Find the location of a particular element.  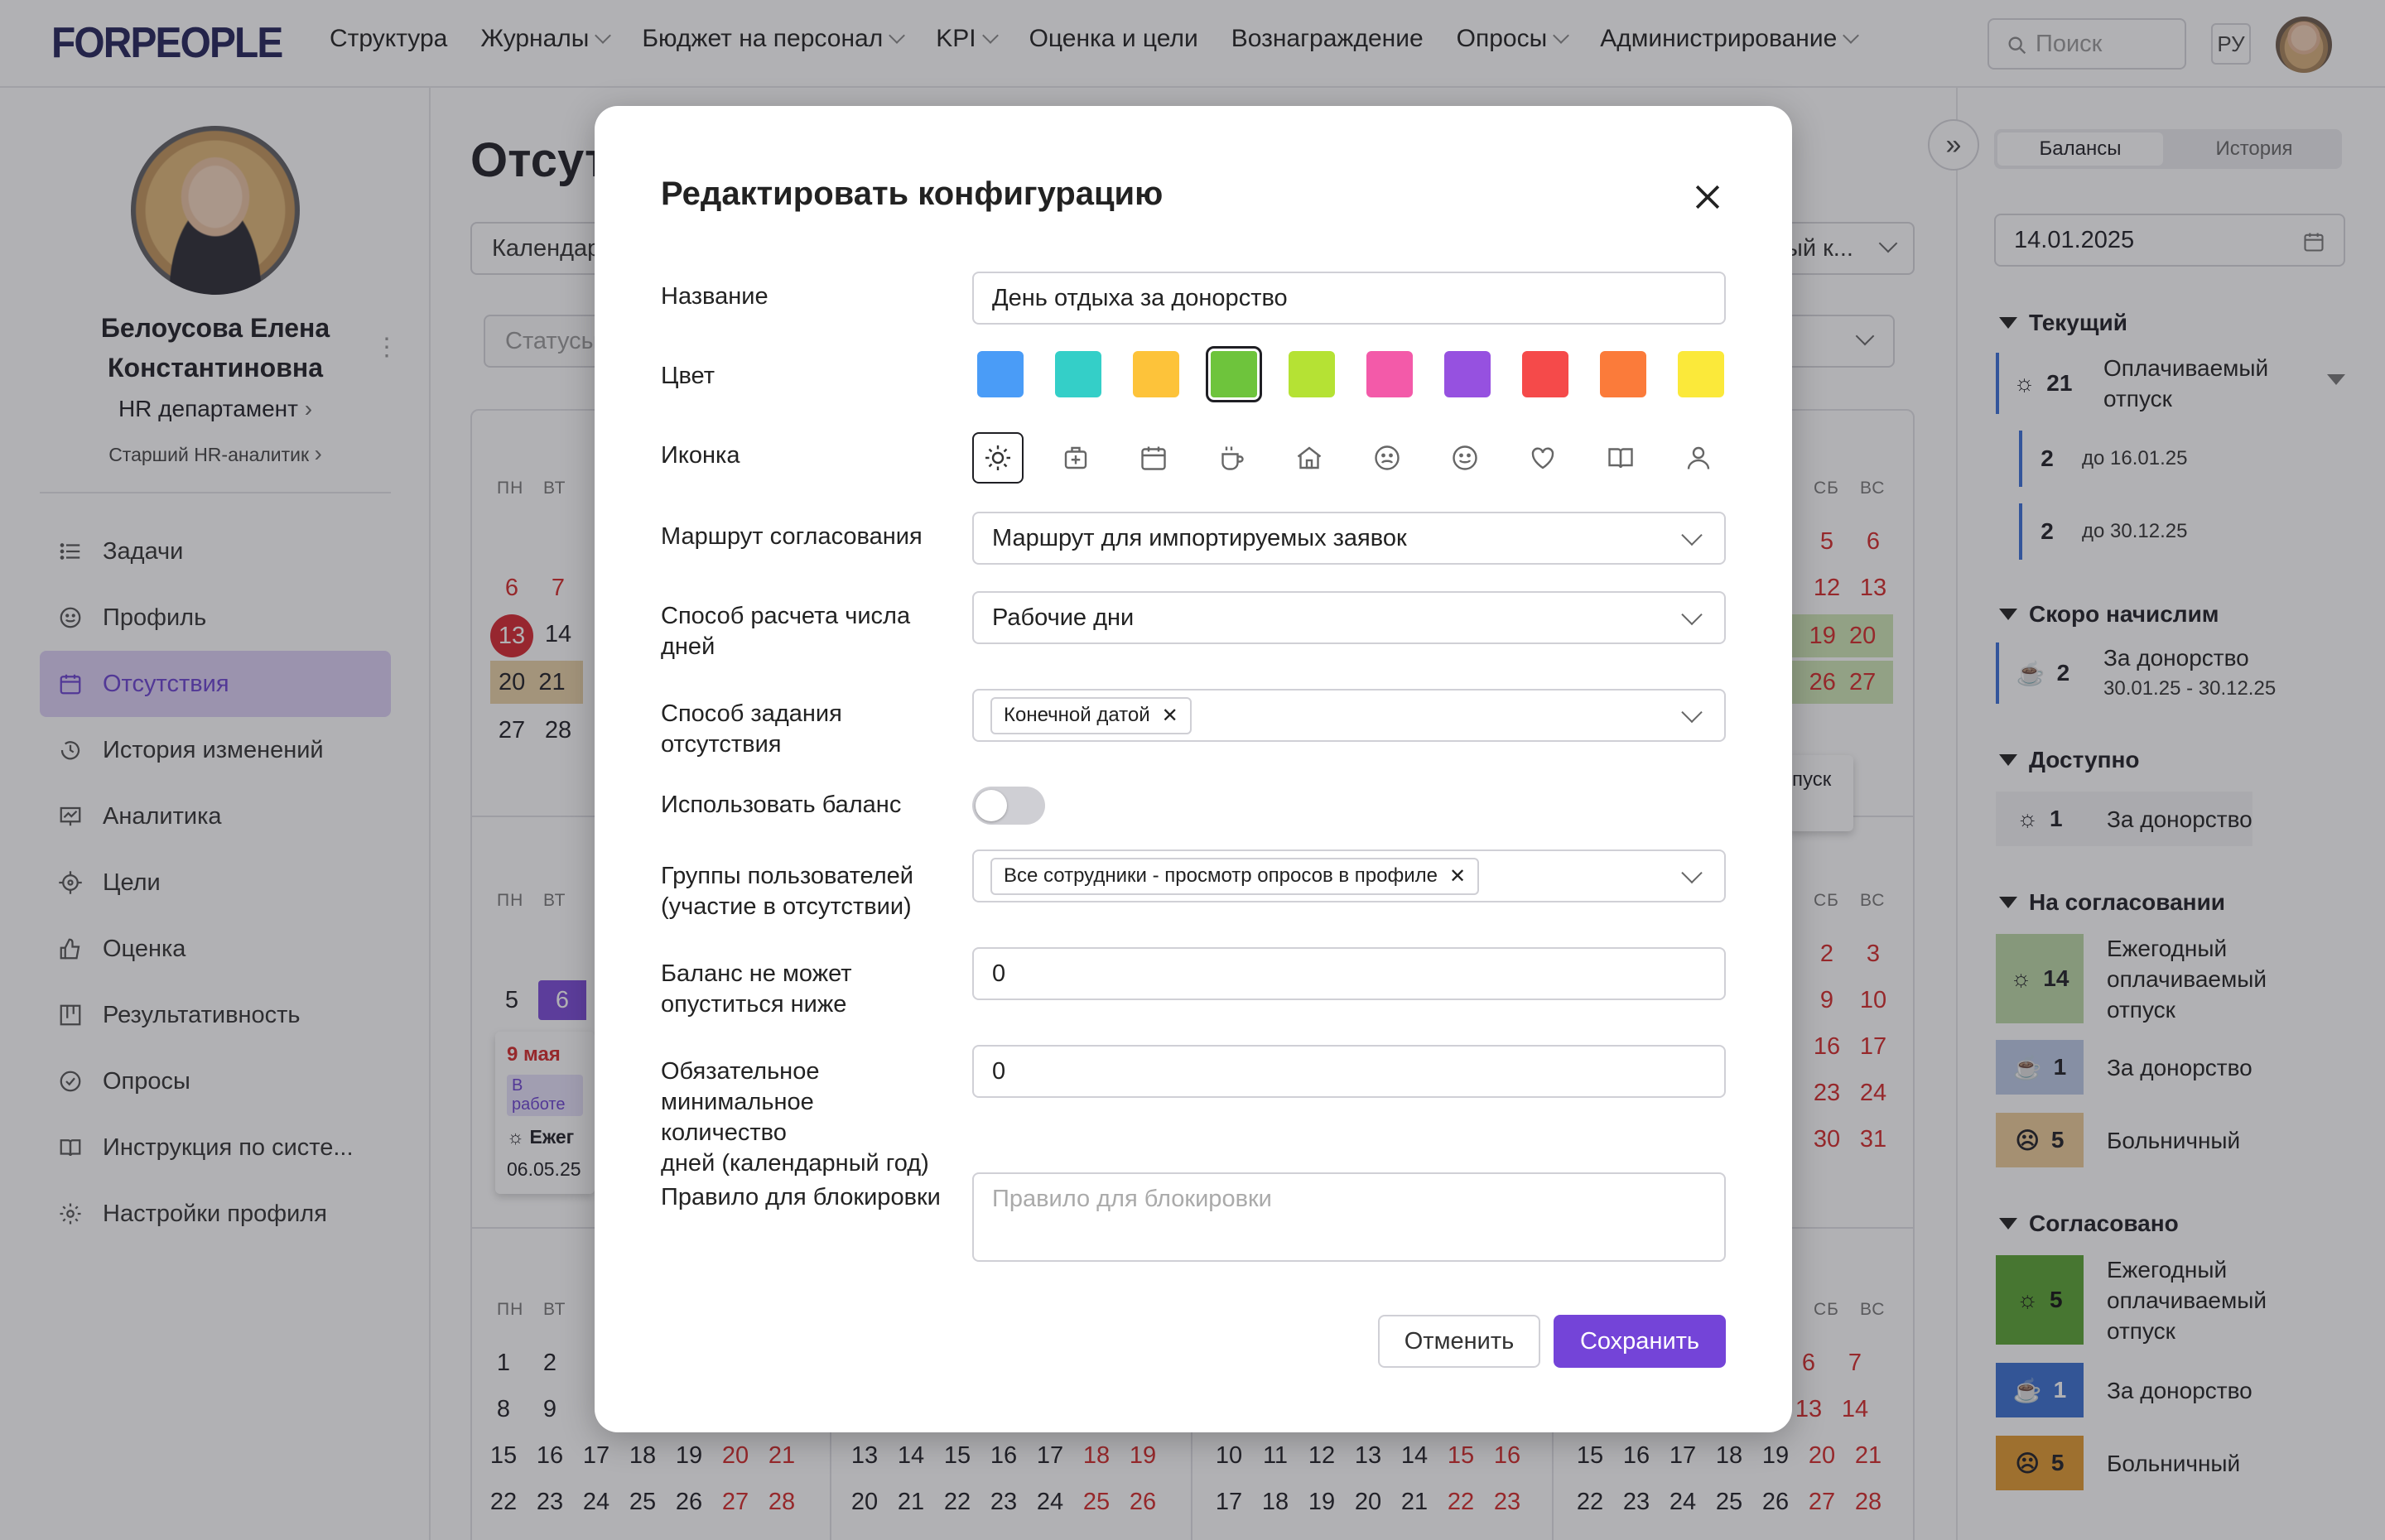

save-button: Сохранить is located at coordinates (1640, 1342).